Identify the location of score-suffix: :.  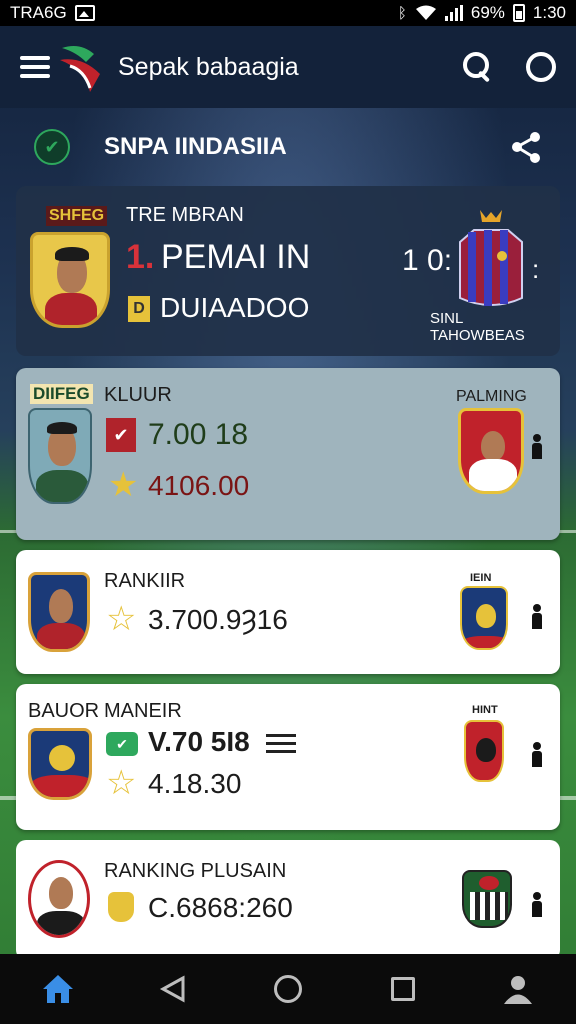
(536, 269).